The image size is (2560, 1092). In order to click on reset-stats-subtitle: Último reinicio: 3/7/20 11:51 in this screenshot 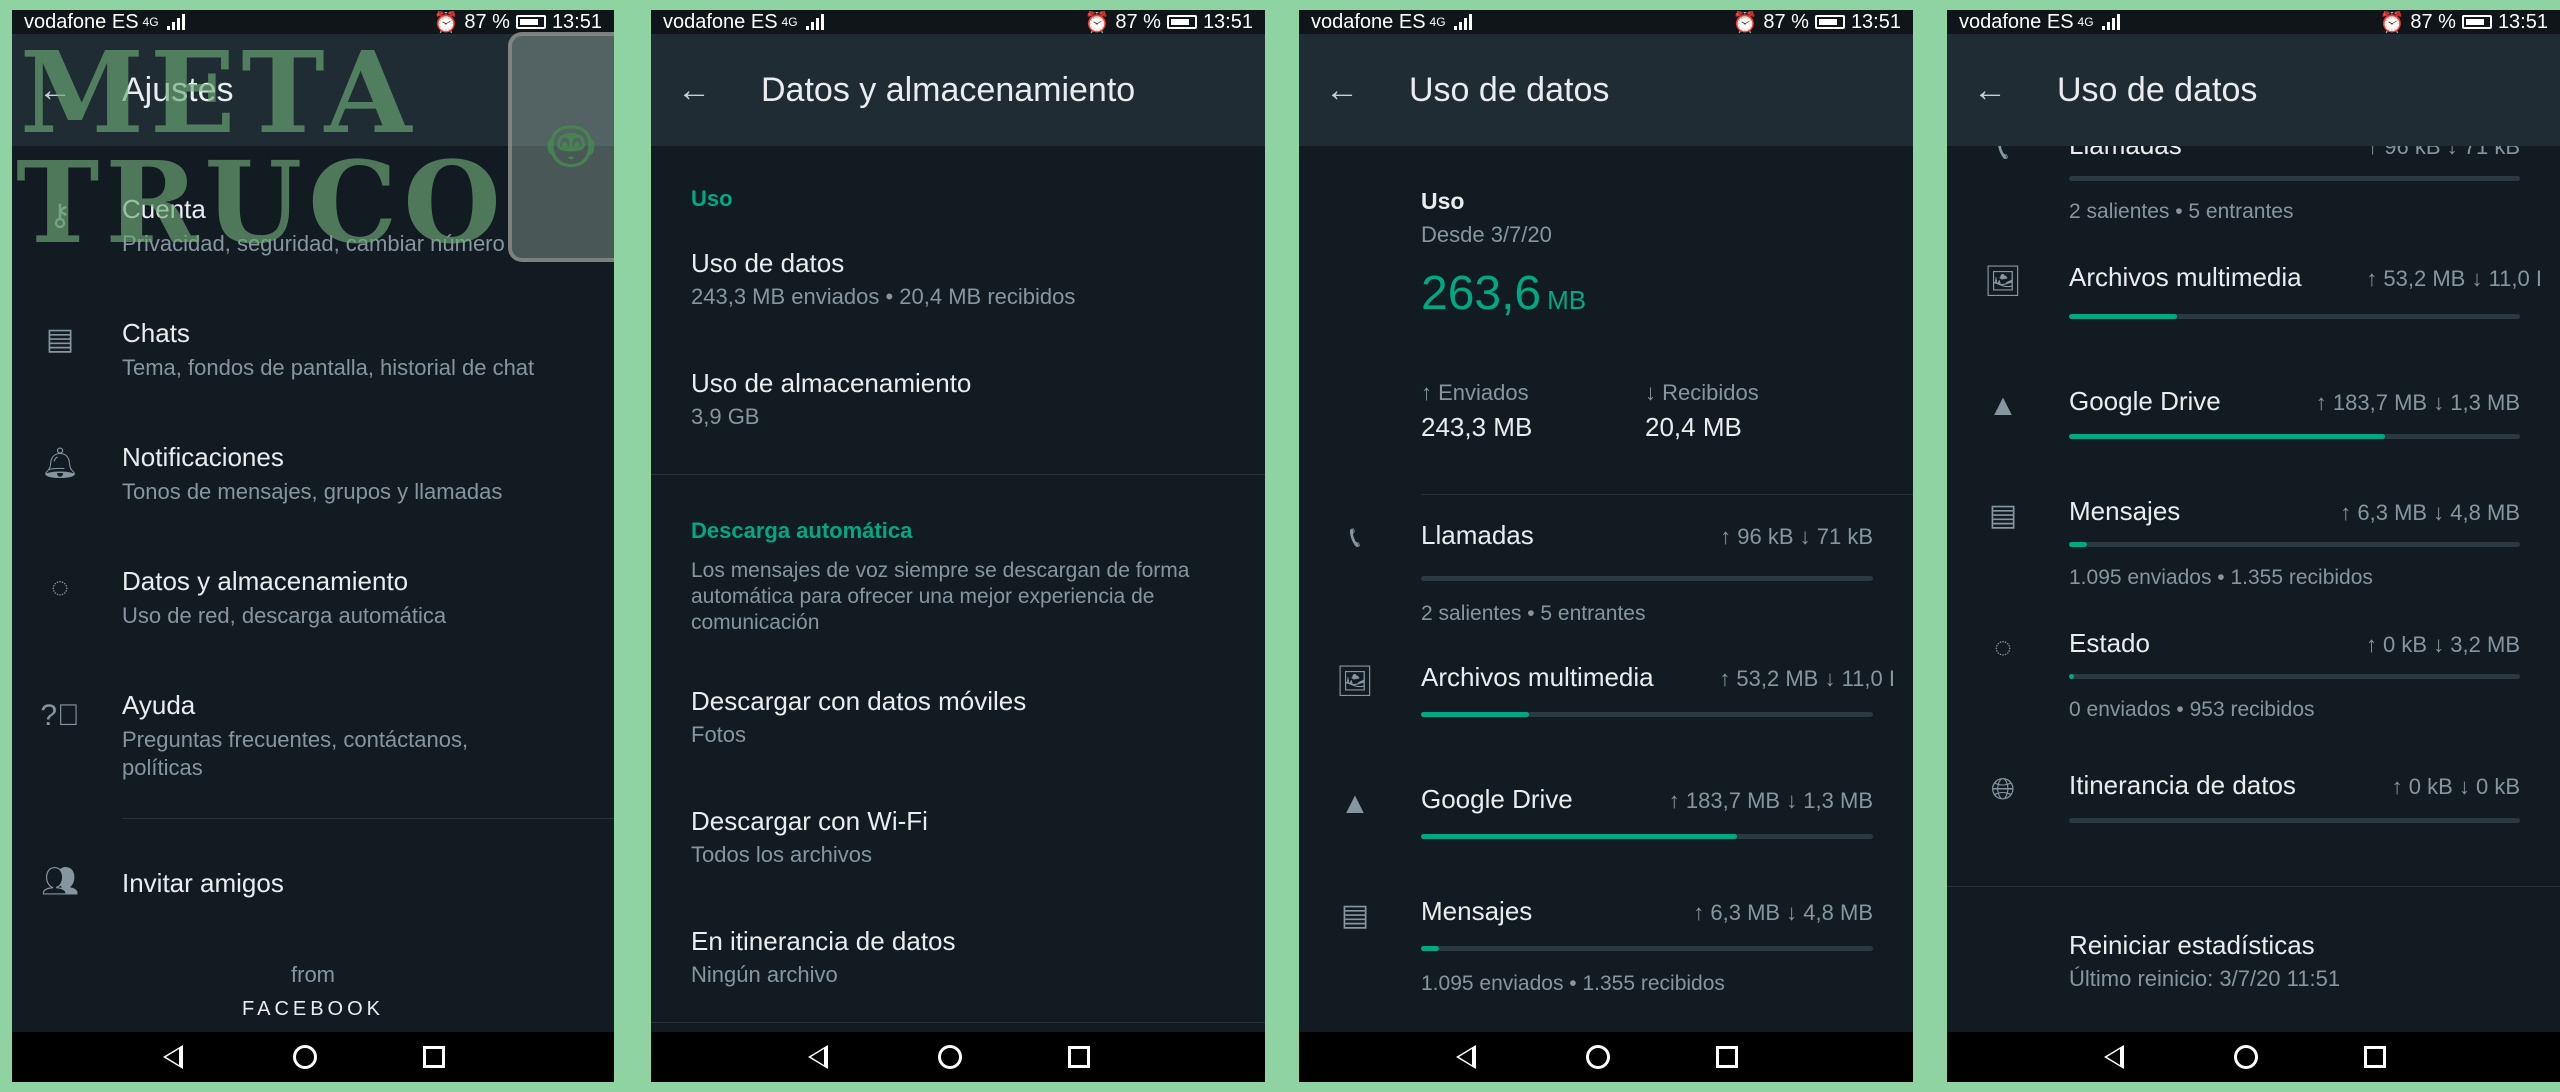, I will do `click(2205, 978)`.